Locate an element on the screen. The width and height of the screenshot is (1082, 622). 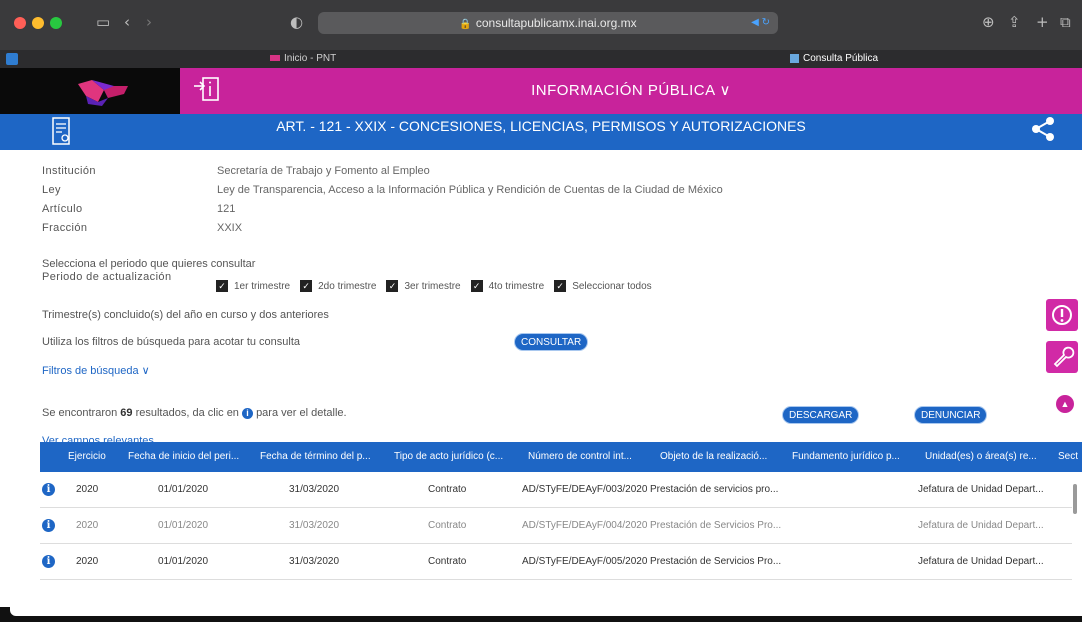
info-value: 121 is located at coordinates (226, 209).